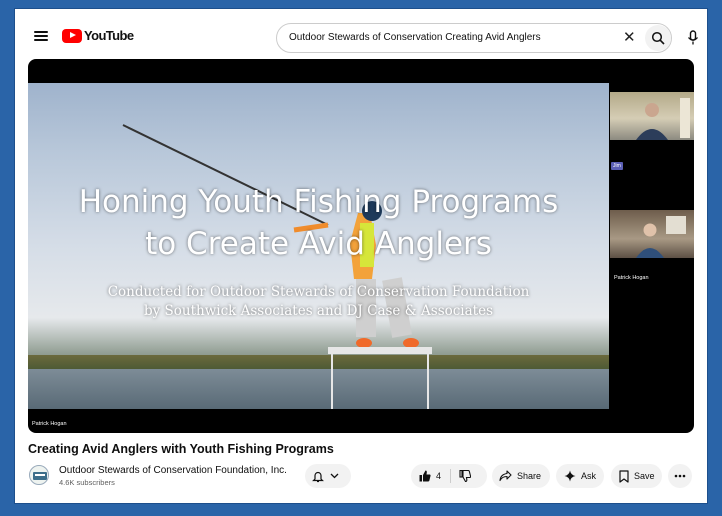 This screenshot has height=516, width=722. I want to click on search-button, so click(658, 38).